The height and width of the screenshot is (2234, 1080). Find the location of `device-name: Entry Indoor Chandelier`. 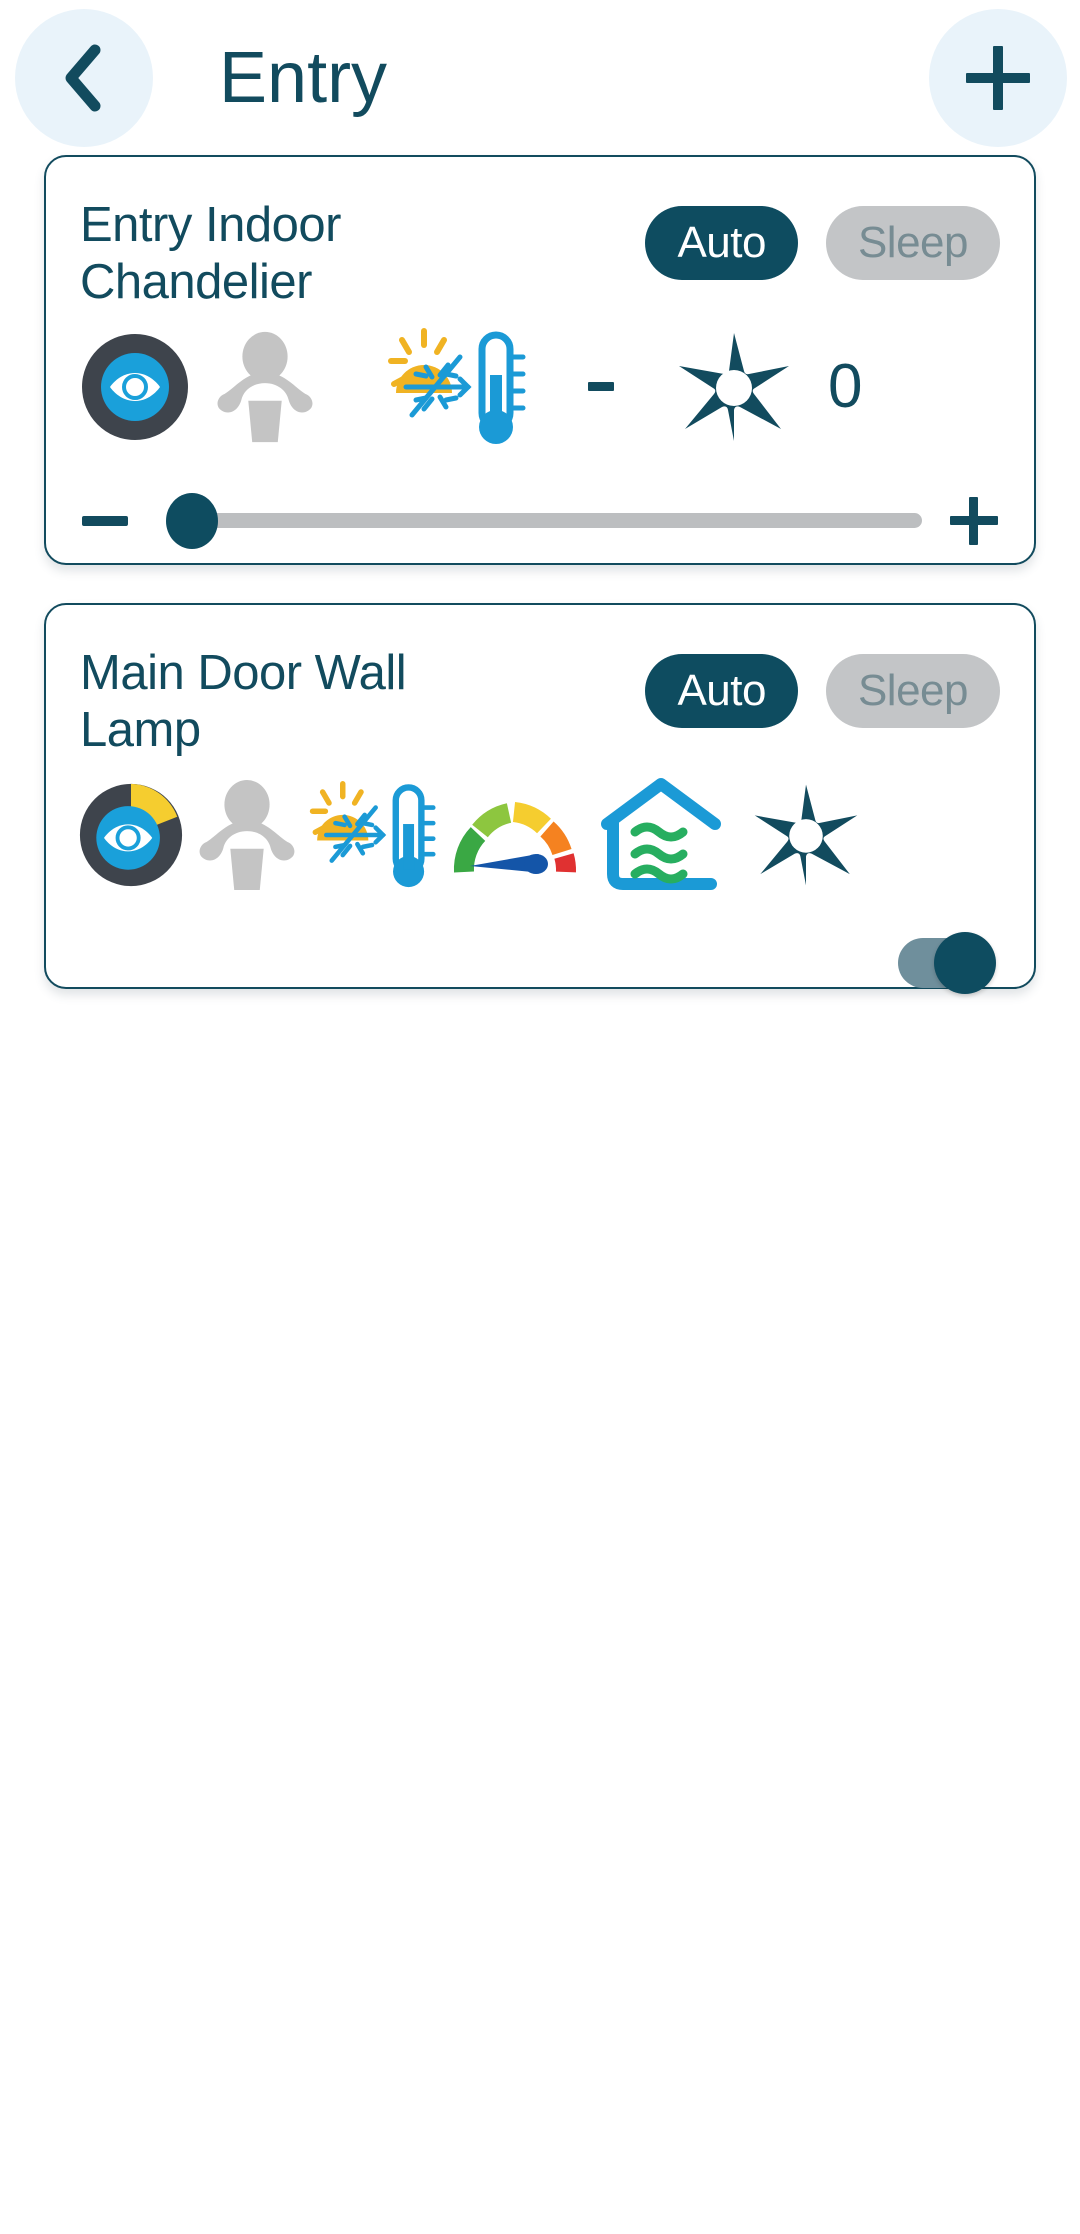

device-name: Entry Indoor Chandelier is located at coordinates (210, 254).